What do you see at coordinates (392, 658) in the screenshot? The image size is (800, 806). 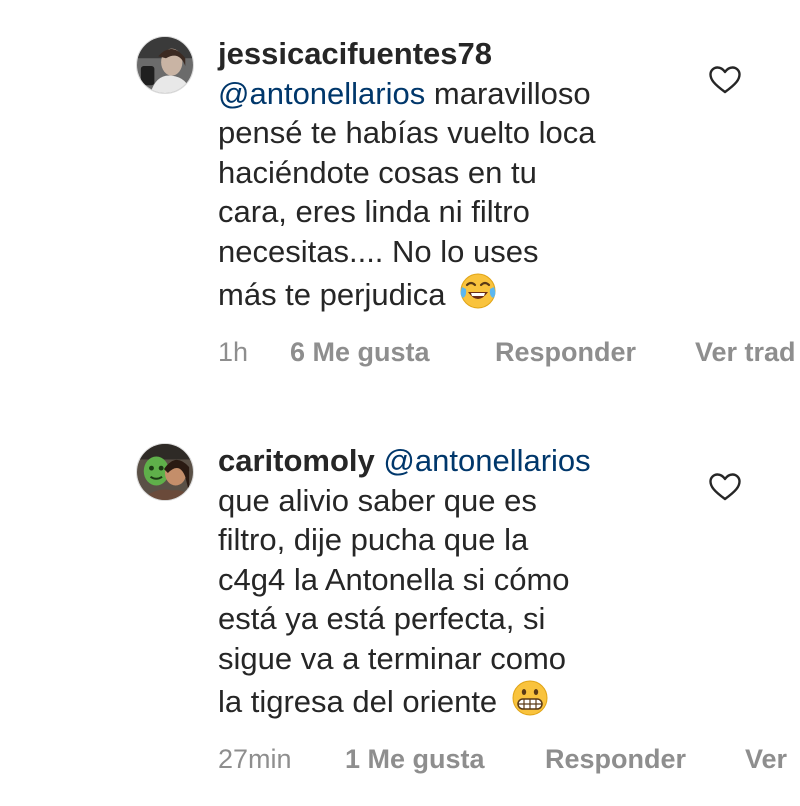 I see `comment-line: sigue va a terminar como` at bounding box center [392, 658].